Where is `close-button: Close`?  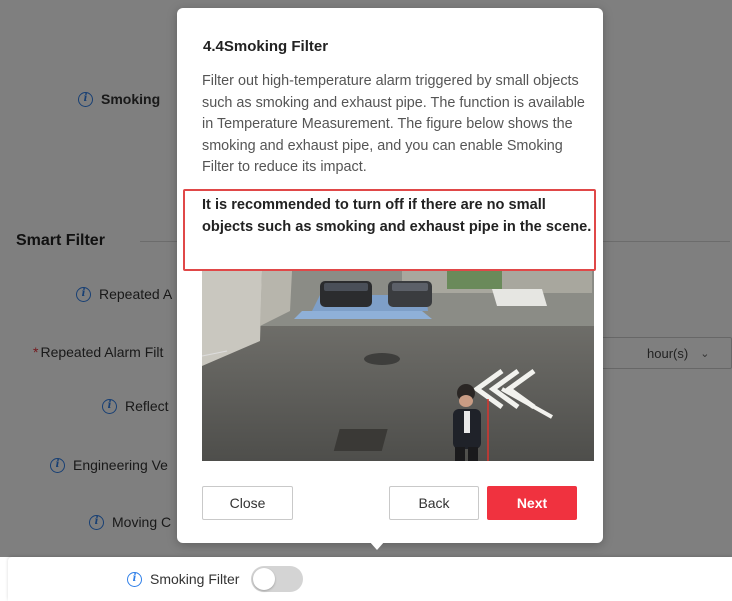 close-button: Close is located at coordinates (247, 503).